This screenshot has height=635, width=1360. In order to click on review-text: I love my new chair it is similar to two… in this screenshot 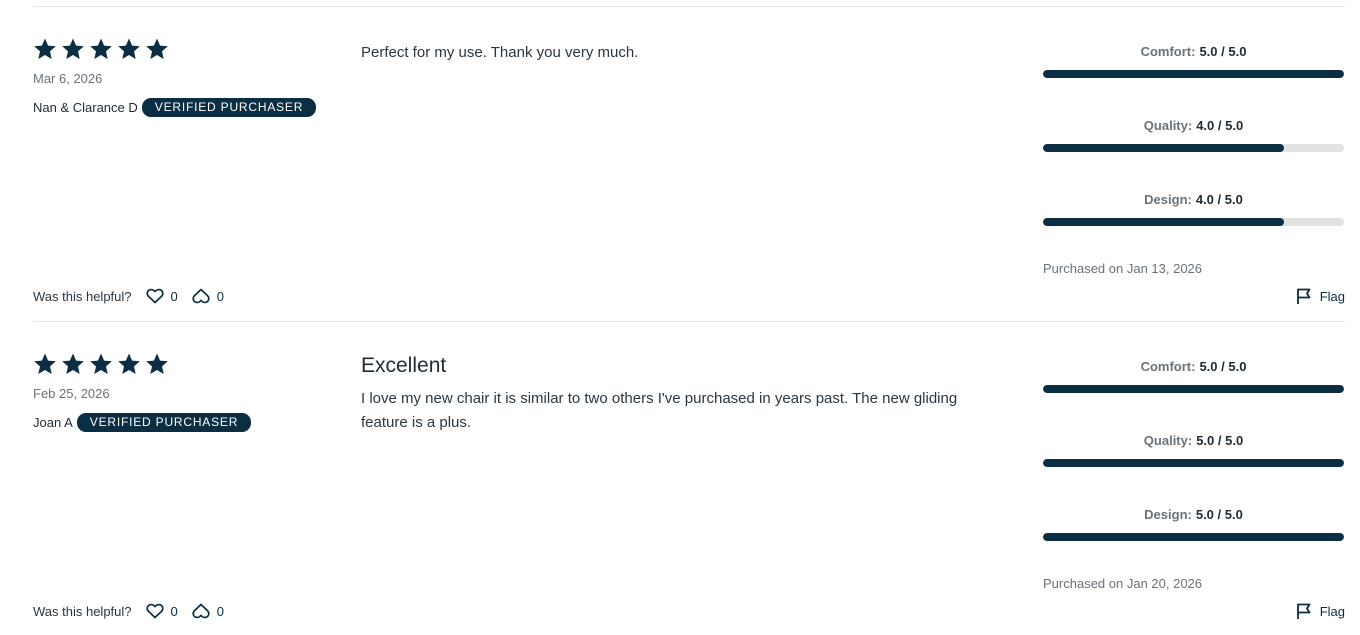, I will do `click(659, 410)`.